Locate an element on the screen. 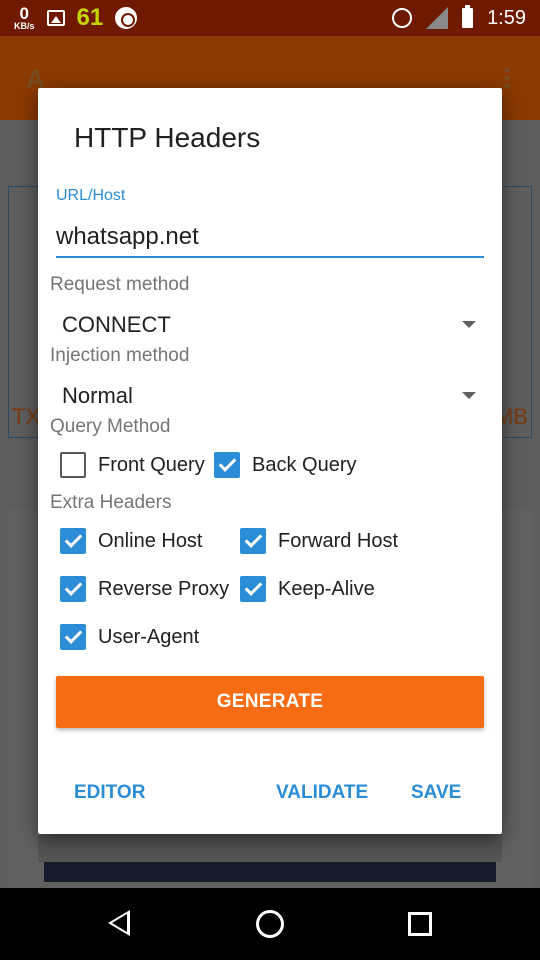  net-speed-value: 0 is located at coordinates (24, 13).